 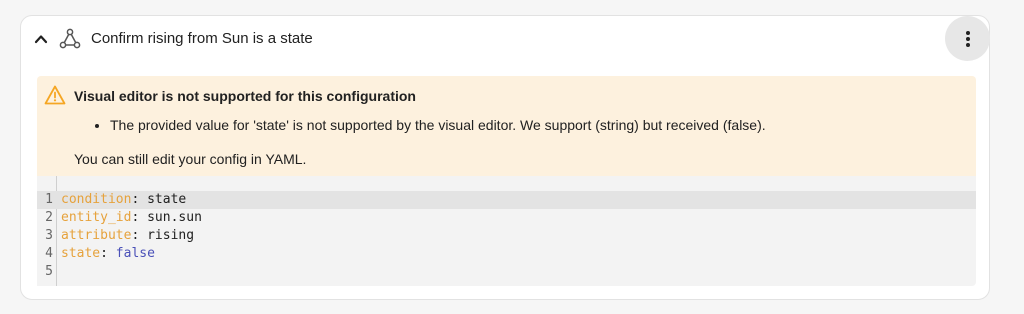 What do you see at coordinates (506, 200) in the screenshot?
I see `code-line: 1 condition: state` at bounding box center [506, 200].